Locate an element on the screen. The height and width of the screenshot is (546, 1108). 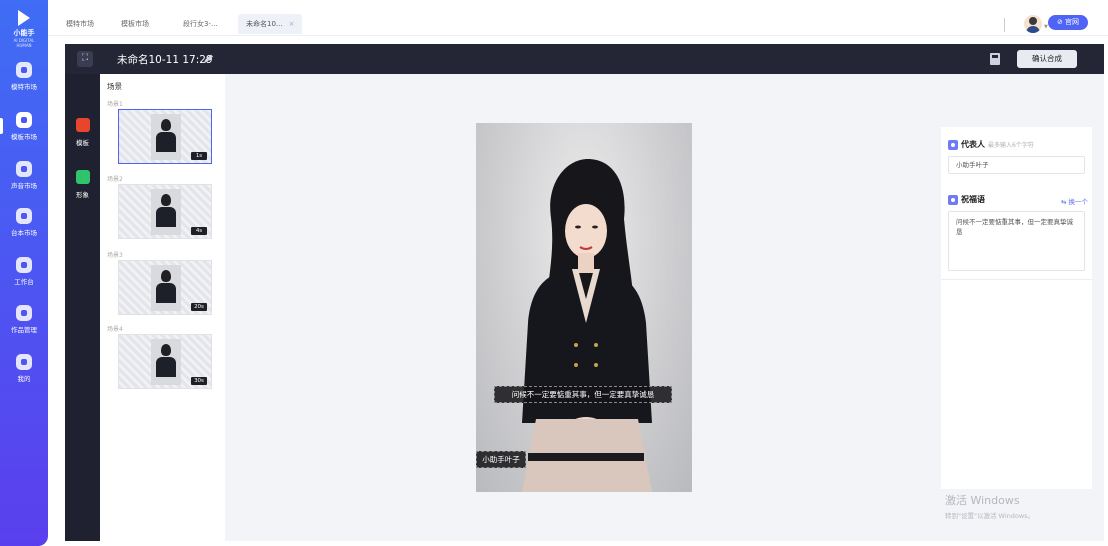
tab-label: 模特市场 is located at coordinates (80, 24).